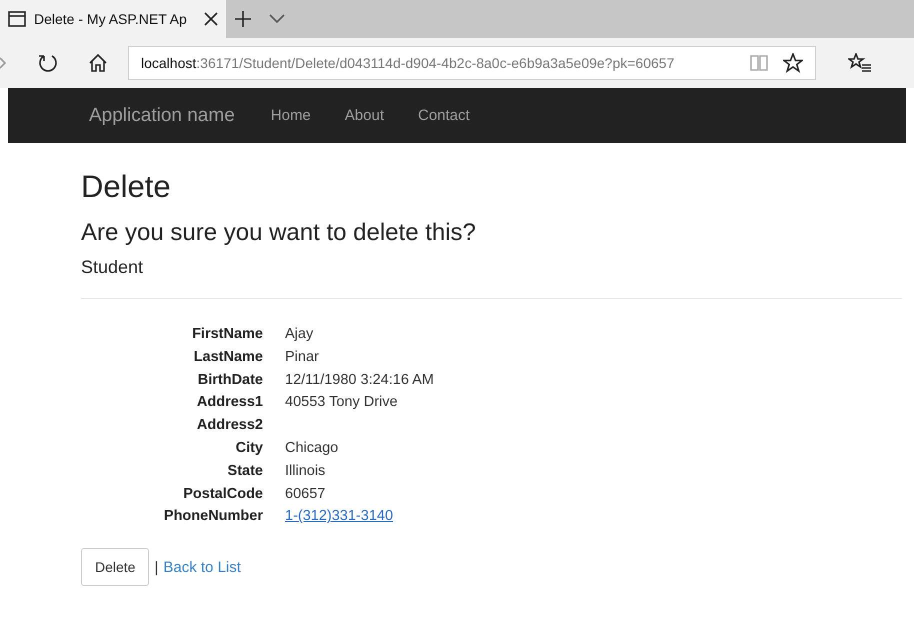  Describe the element at coordinates (48, 63) in the screenshot. I see `refresh-icon` at that location.